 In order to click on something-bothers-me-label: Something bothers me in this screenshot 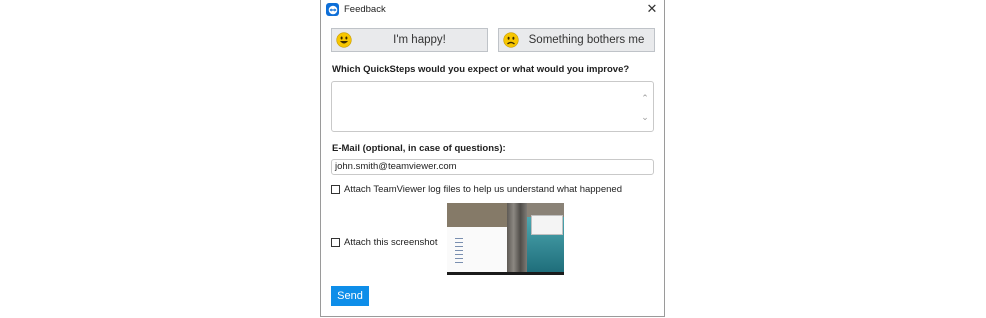, I will do `click(586, 40)`.